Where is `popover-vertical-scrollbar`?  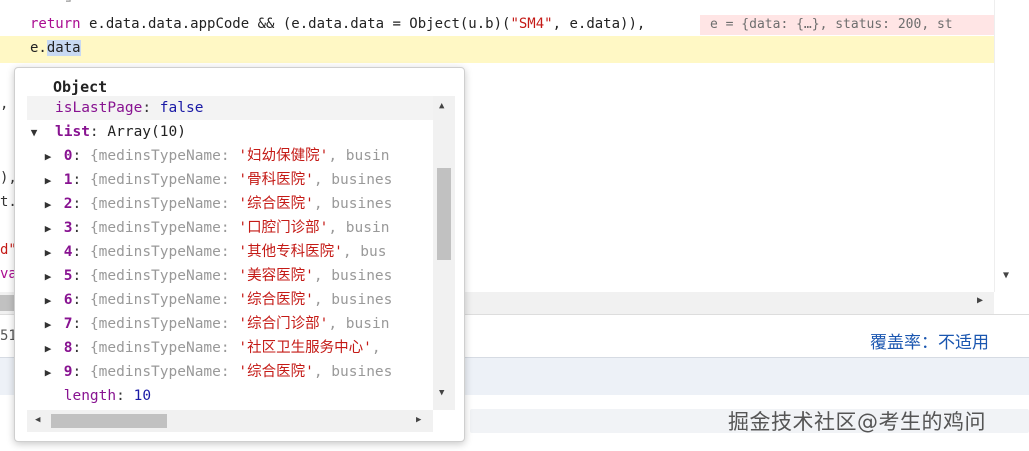 popover-vertical-scrollbar is located at coordinates (444, 253).